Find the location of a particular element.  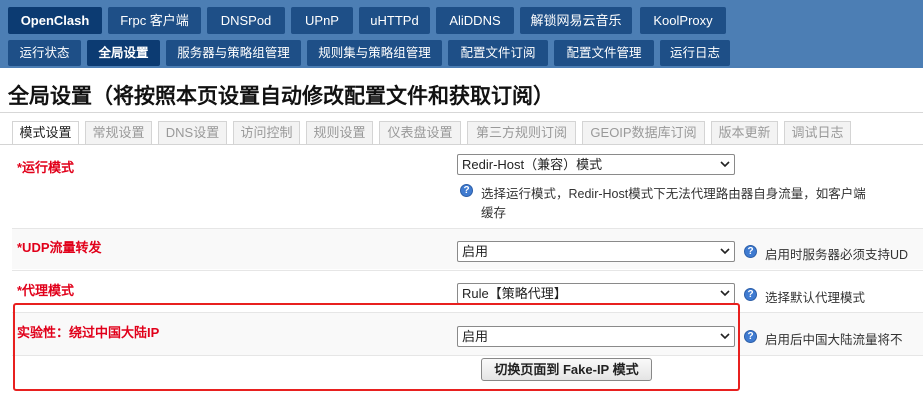

run-mode-select: Redir-Host（兼容）模式 is located at coordinates (596, 164).